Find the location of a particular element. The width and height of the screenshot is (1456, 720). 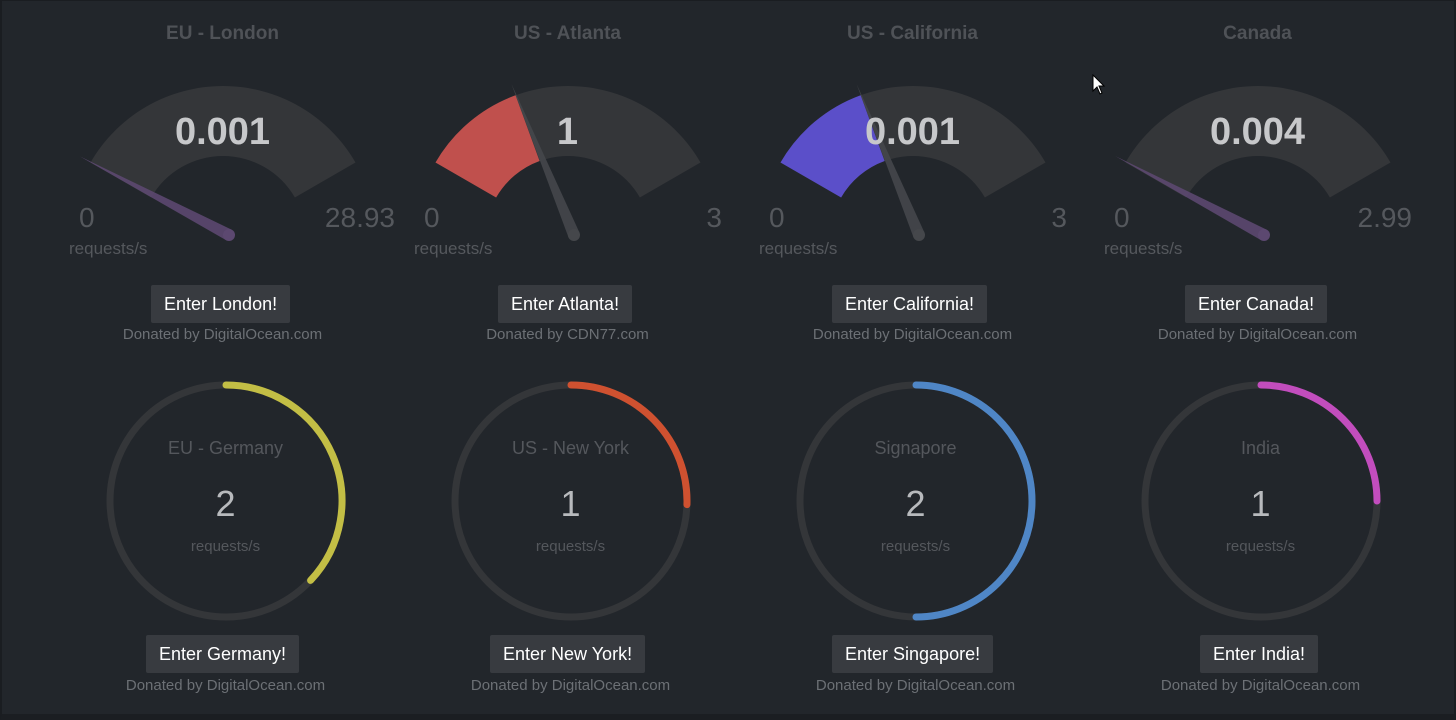

donated-by-text: Donated by CDN77.com is located at coordinates (567, 334).